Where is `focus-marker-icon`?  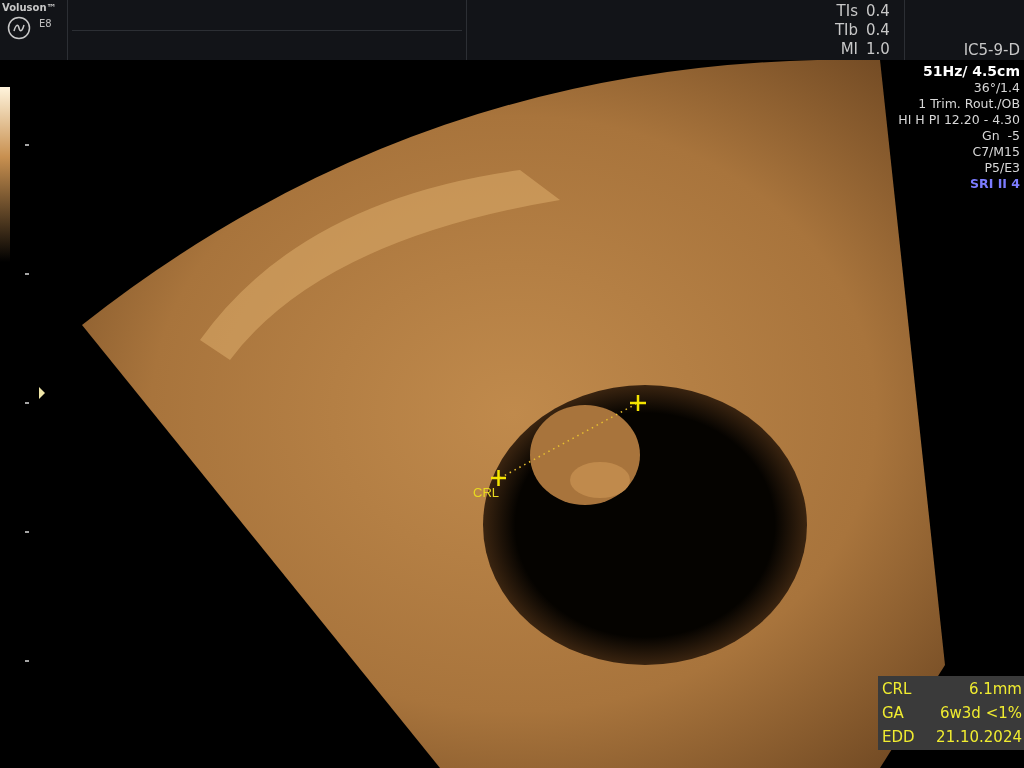
focus-marker-icon is located at coordinates (42, 393).